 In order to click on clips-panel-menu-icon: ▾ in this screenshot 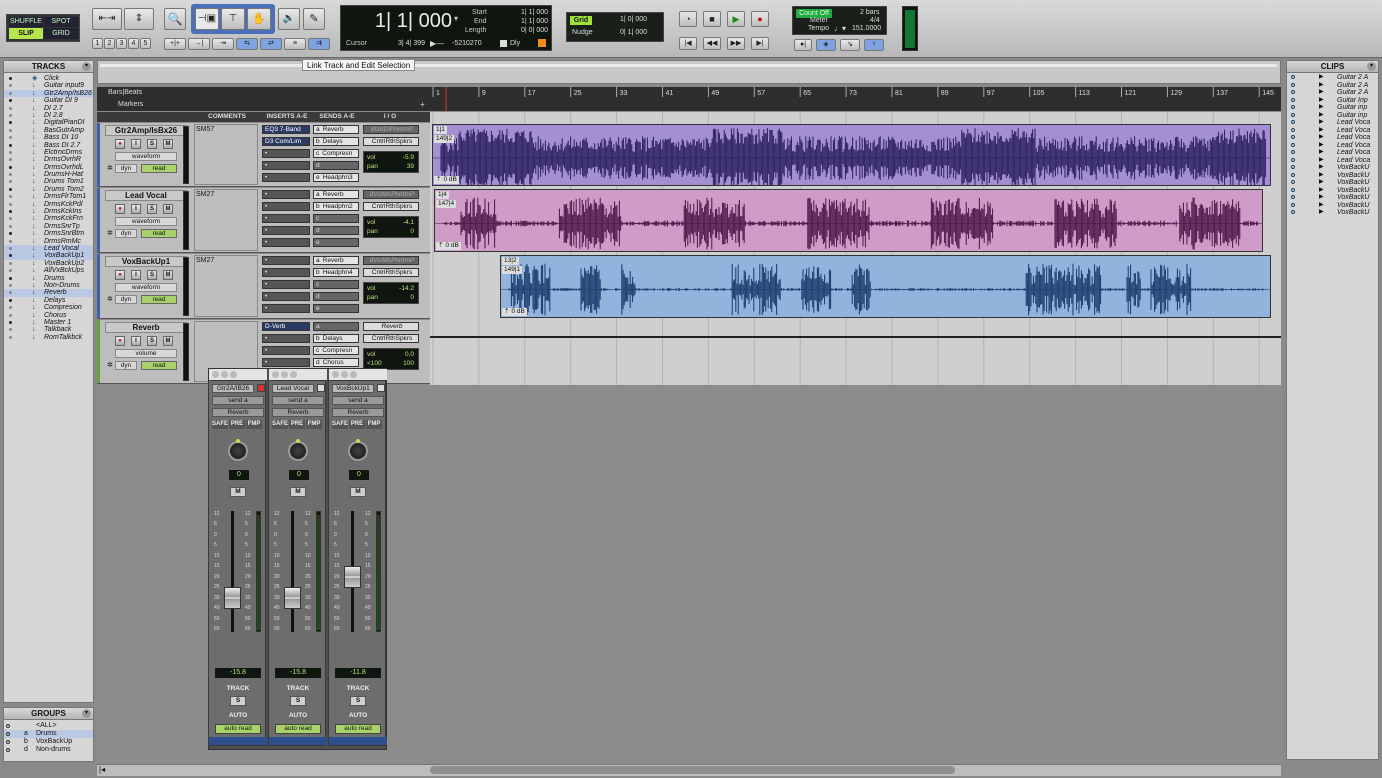, I will do `click(1371, 66)`.